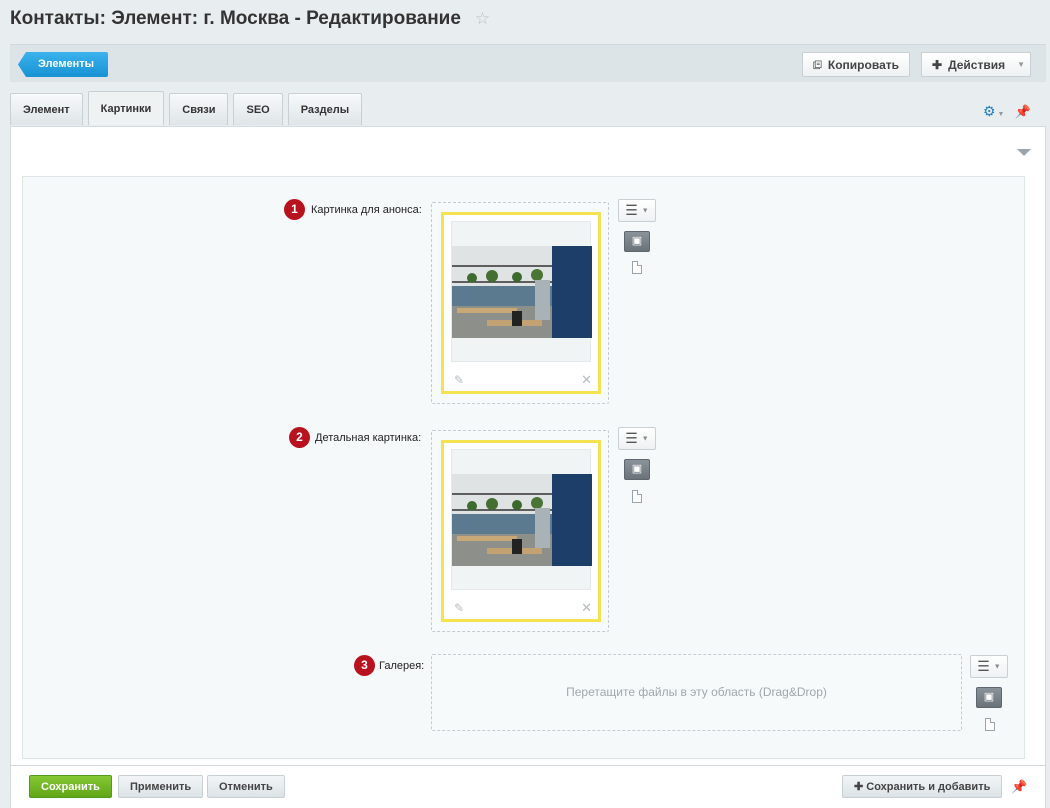 The width and height of the screenshot is (1050, 808). I want to click on badge-3: 3, so click(364, 665).